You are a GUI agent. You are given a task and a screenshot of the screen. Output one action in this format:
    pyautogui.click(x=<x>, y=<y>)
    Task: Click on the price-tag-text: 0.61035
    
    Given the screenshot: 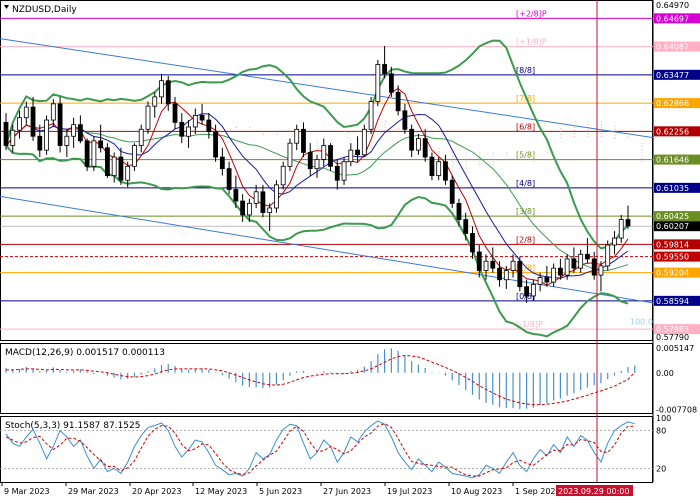 What is the action you would take?
    pyautogui.click(x=672, y=188)
    